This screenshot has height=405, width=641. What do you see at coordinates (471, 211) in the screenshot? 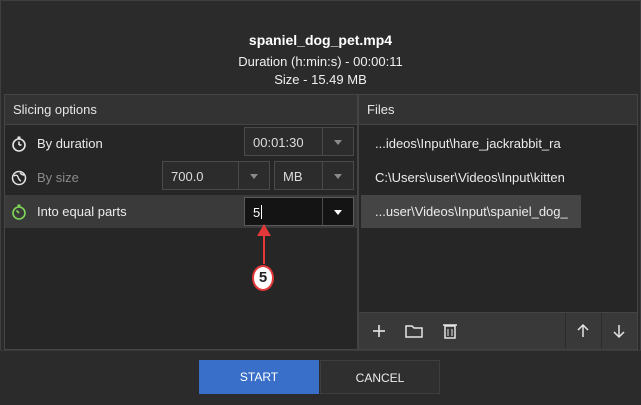
I see `file-list-item: ...user\Videos\Input\spaniel_dog_` at bounding box center [471, 211].